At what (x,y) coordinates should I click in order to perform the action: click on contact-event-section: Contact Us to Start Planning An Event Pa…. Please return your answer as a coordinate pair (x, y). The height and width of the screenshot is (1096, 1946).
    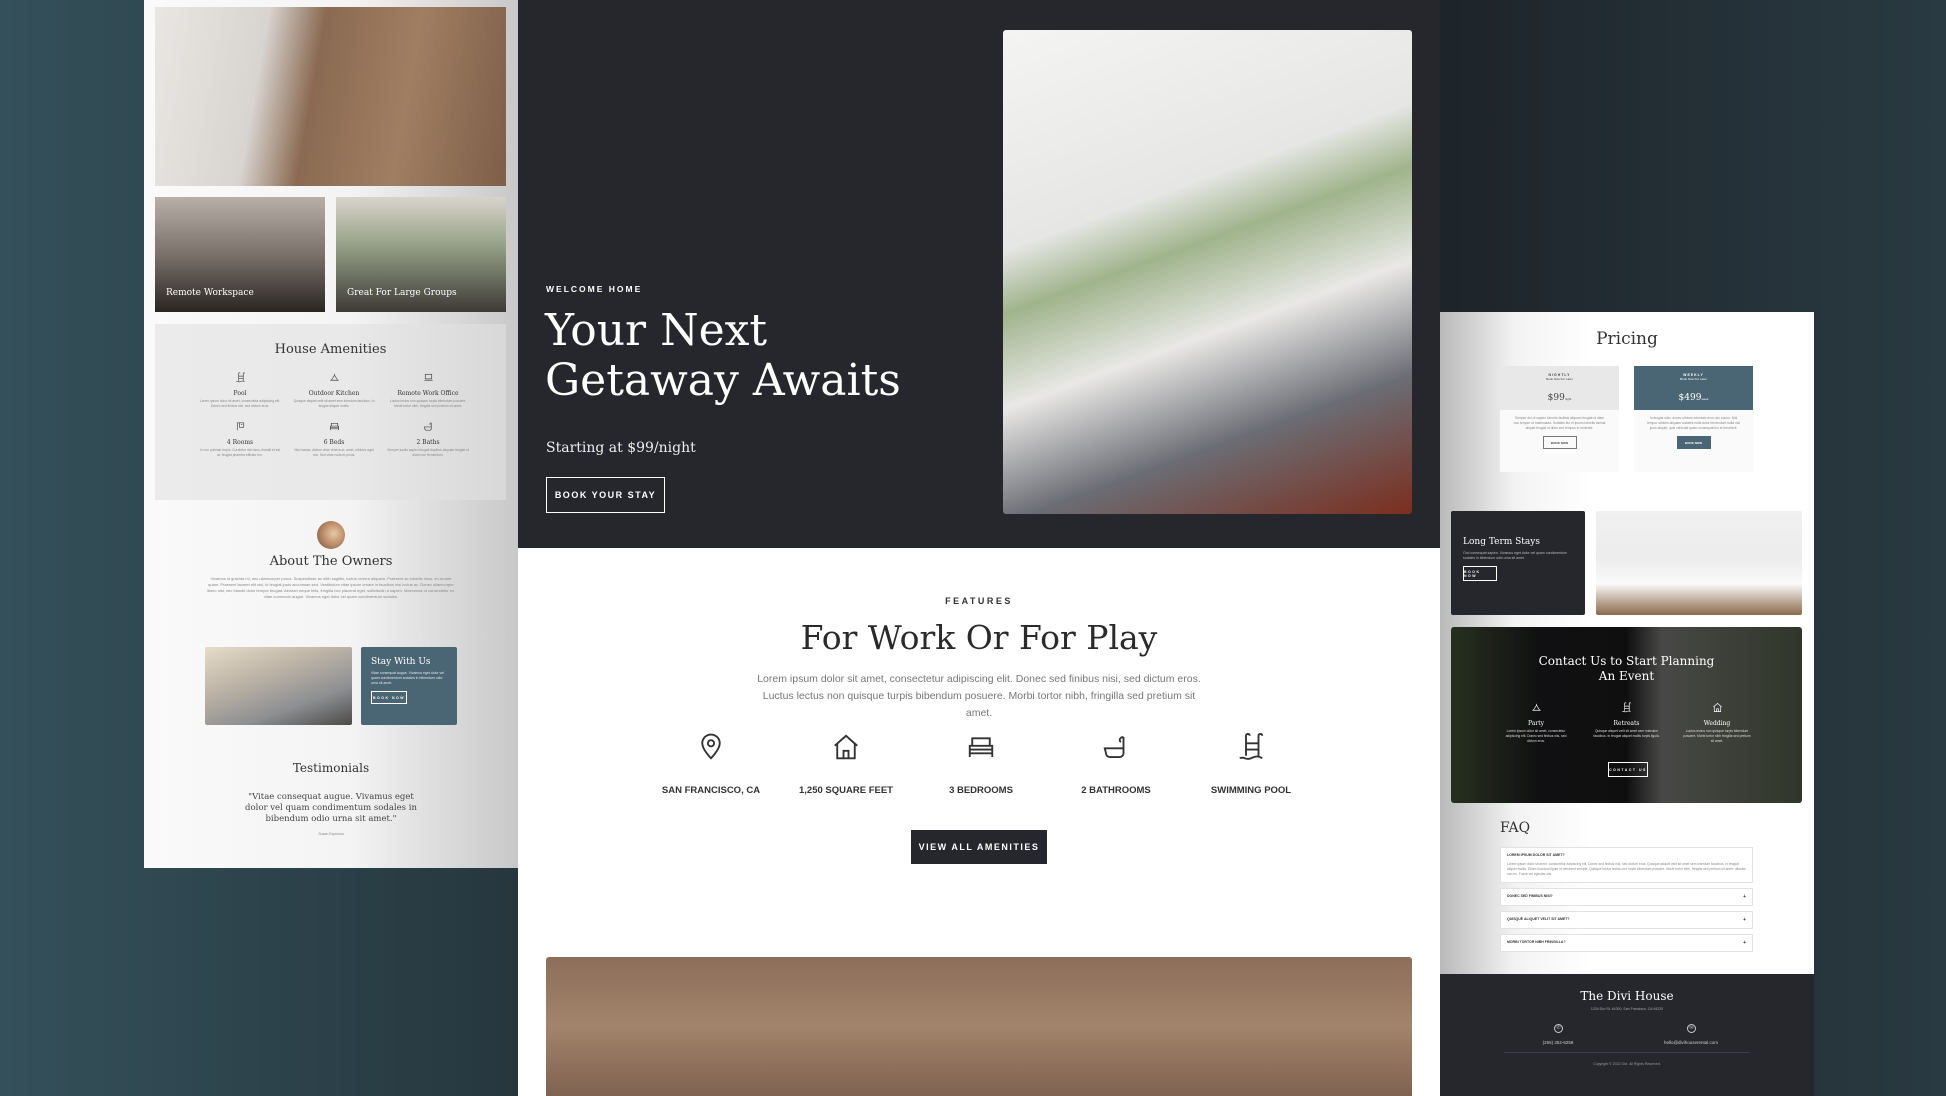
    Looking at the image, I should click on (1626, 715).